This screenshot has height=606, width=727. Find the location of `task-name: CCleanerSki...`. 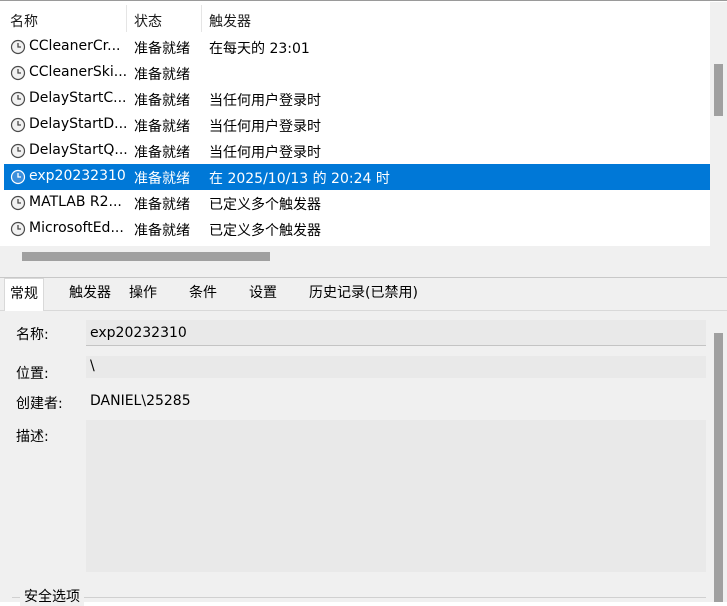

task-name: CCleanerSki... is located at coordinates (78, 72).